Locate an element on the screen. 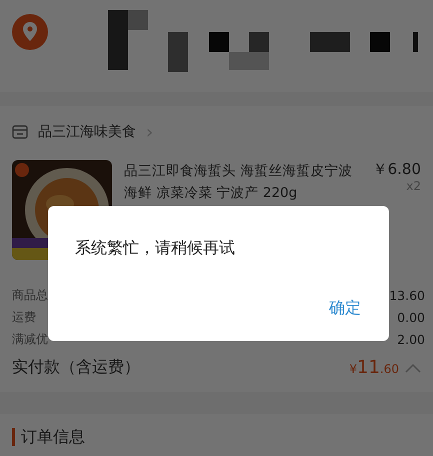  accent-bar is located at coordinates (13, 437).